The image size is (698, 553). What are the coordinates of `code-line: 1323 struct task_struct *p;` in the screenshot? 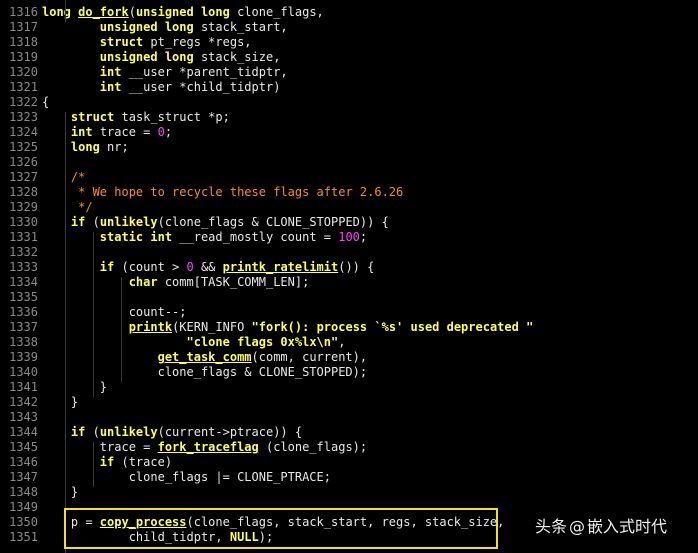 It's located at (349, 117).